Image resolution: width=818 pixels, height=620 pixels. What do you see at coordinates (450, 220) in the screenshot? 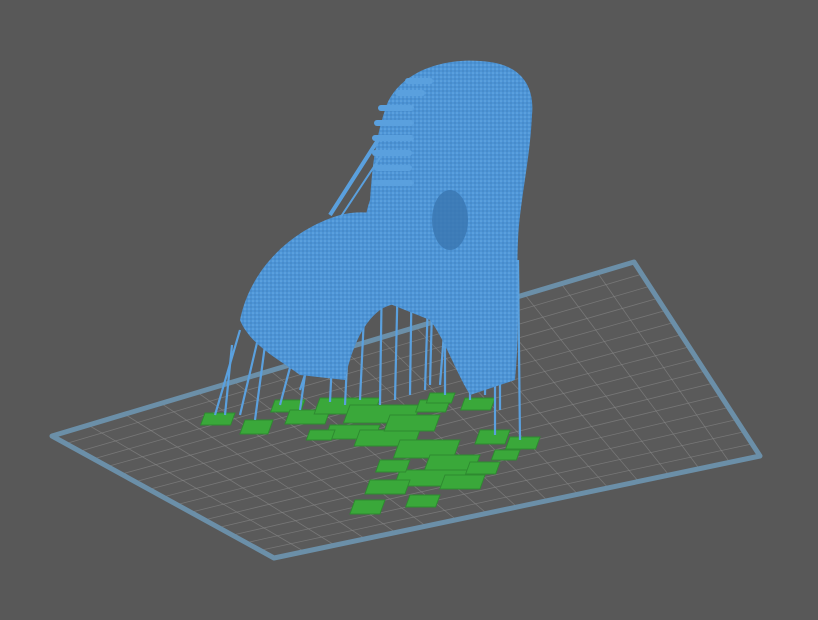
I see `skull-eye-socket` at bounding box center [450, 220].